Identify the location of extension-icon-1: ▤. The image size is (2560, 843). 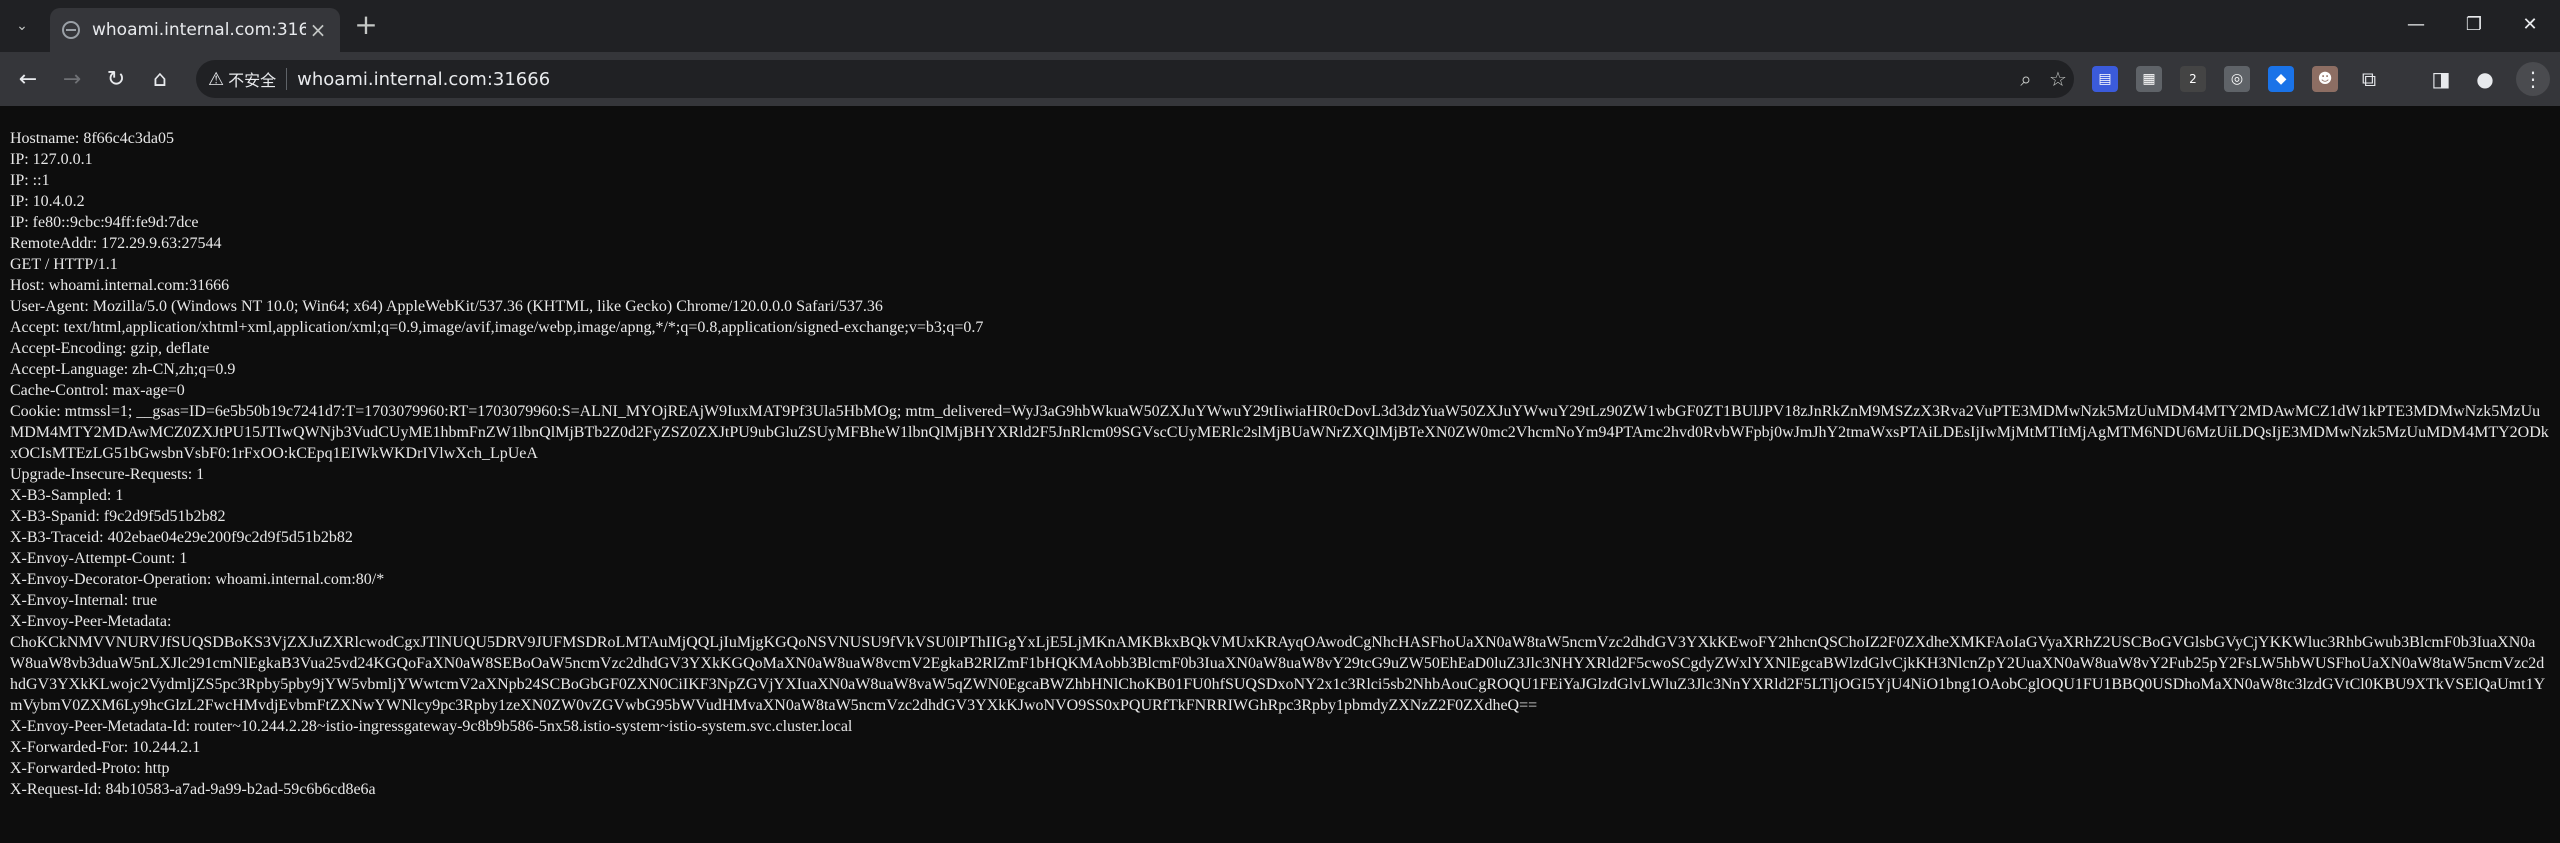
(2105, 79).